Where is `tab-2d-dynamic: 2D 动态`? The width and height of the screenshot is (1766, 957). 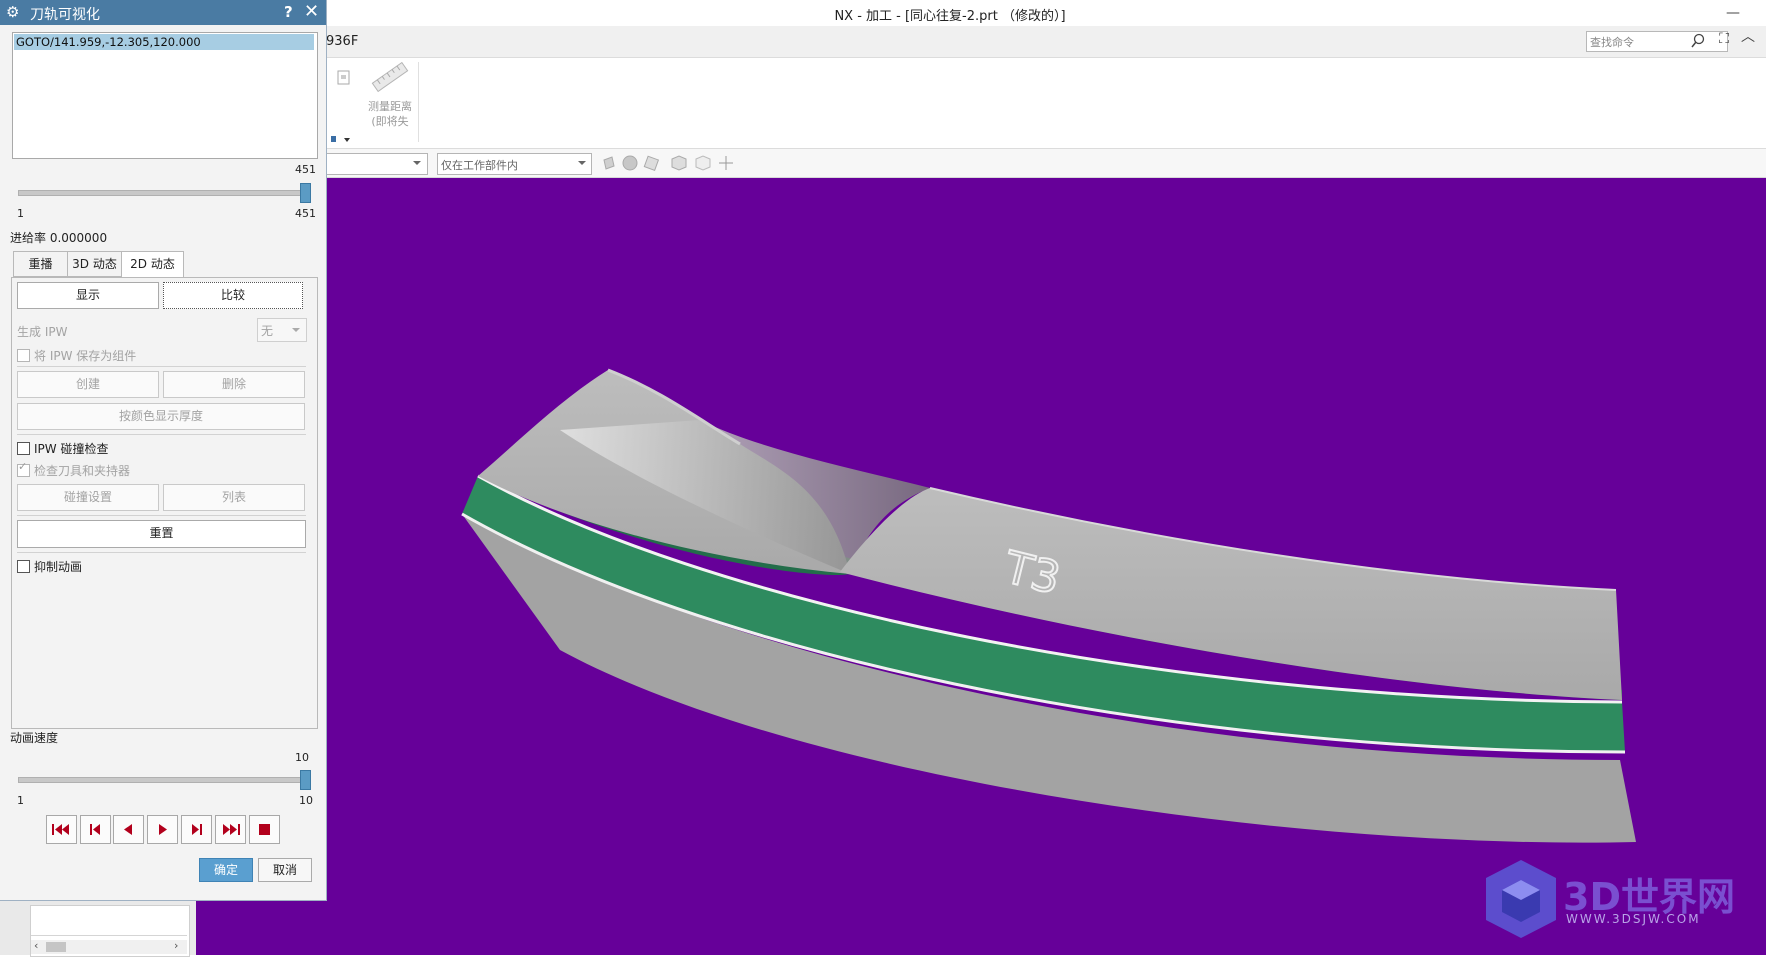
tab-2d-dynamic: 2D 动态 is located at coordinates (152, 265).